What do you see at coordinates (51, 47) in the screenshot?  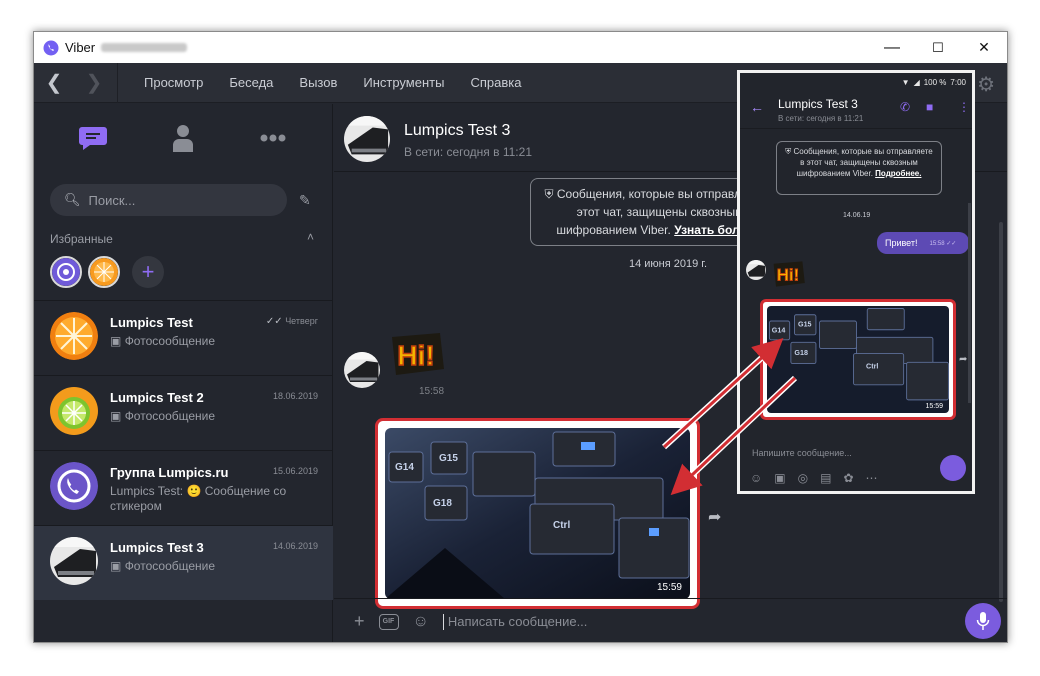 I see `viber-logo-icon` at bounding box center [51, 47].